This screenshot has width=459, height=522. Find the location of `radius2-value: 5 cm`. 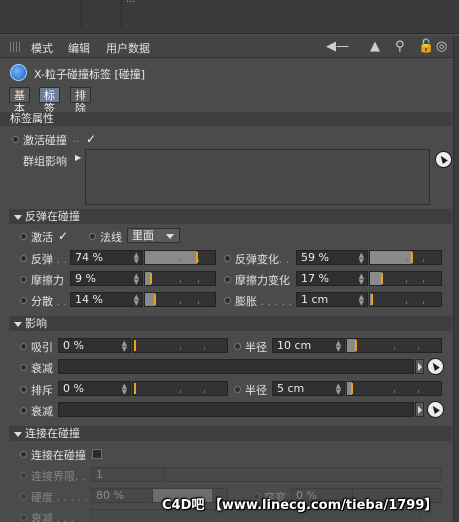

radius2-value: 5 cm is located at coordinates (291, 388).